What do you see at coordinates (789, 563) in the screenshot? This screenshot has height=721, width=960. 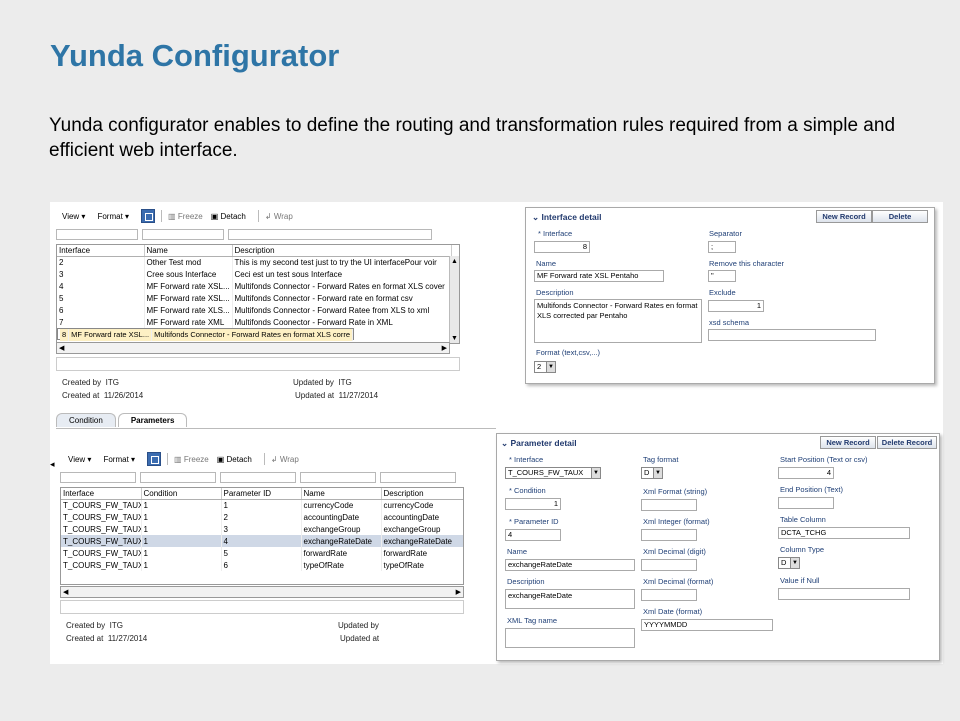 I see `column-type-select: D ▼` at bounding box center [789, 563].